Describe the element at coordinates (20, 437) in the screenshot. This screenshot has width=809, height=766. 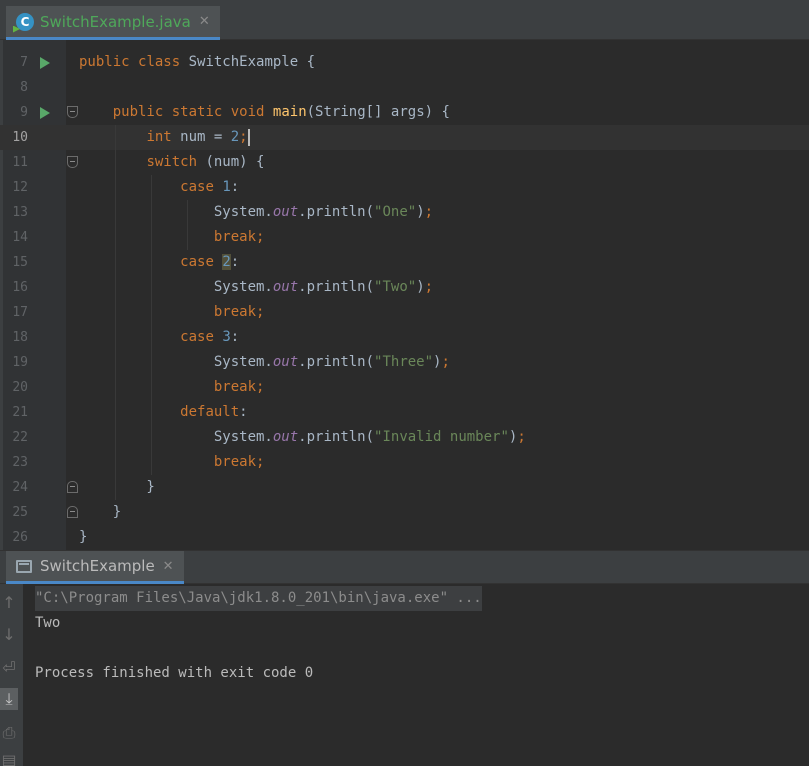
I see `line-number: 22` at that location.